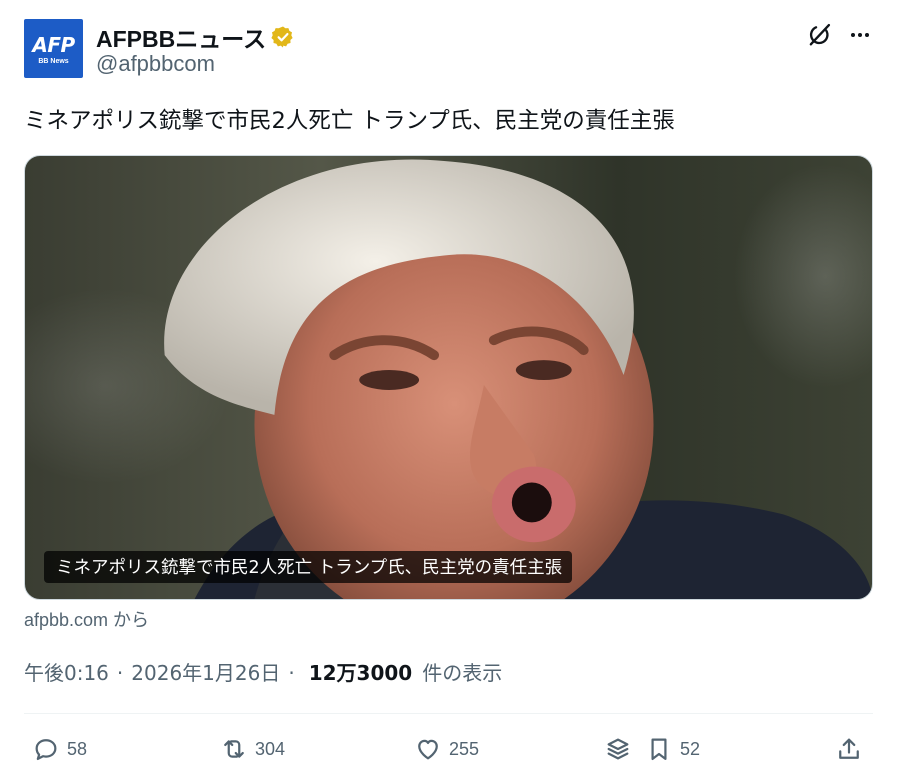 Image resolution: width=897 pixels, height=783 pixels. I want to click on share-button, so click(849, 749).